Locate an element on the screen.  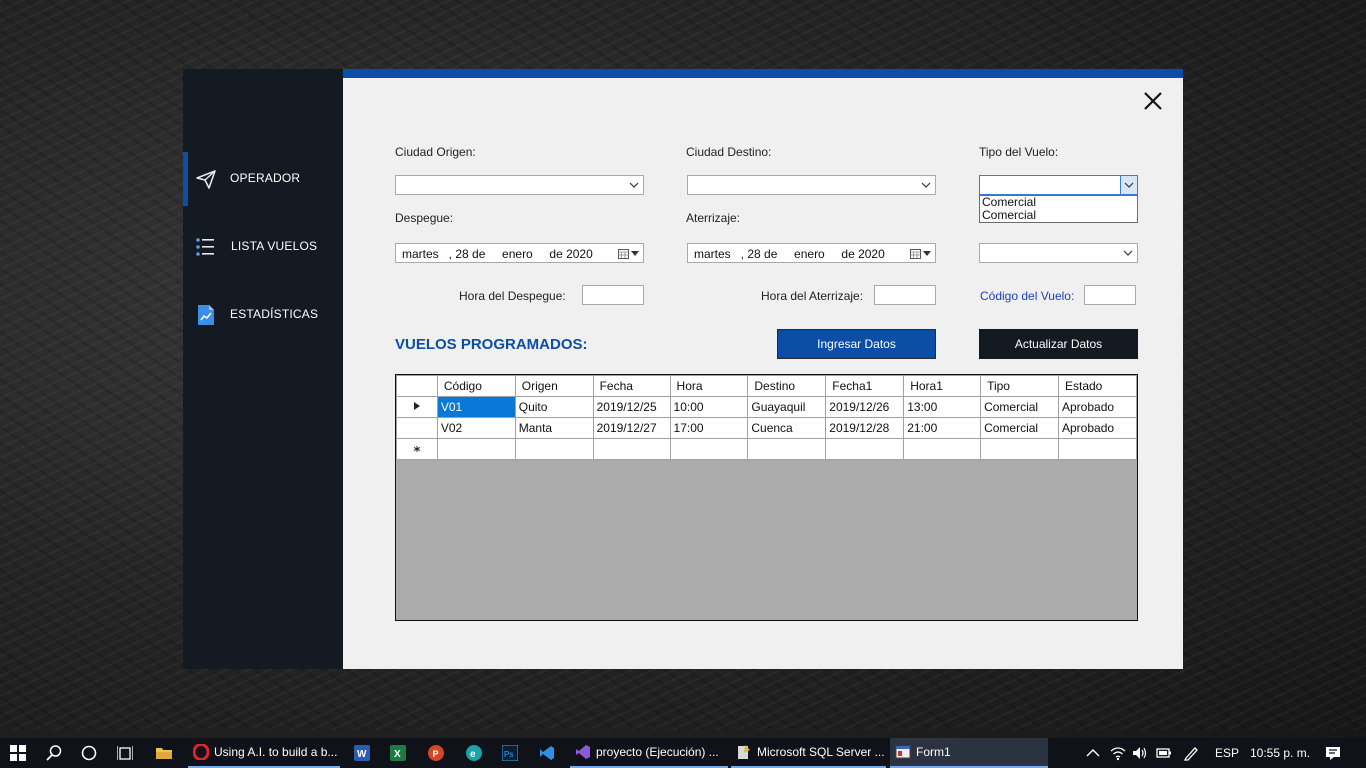
current-row-indicator is located at coordinates (417, 407).